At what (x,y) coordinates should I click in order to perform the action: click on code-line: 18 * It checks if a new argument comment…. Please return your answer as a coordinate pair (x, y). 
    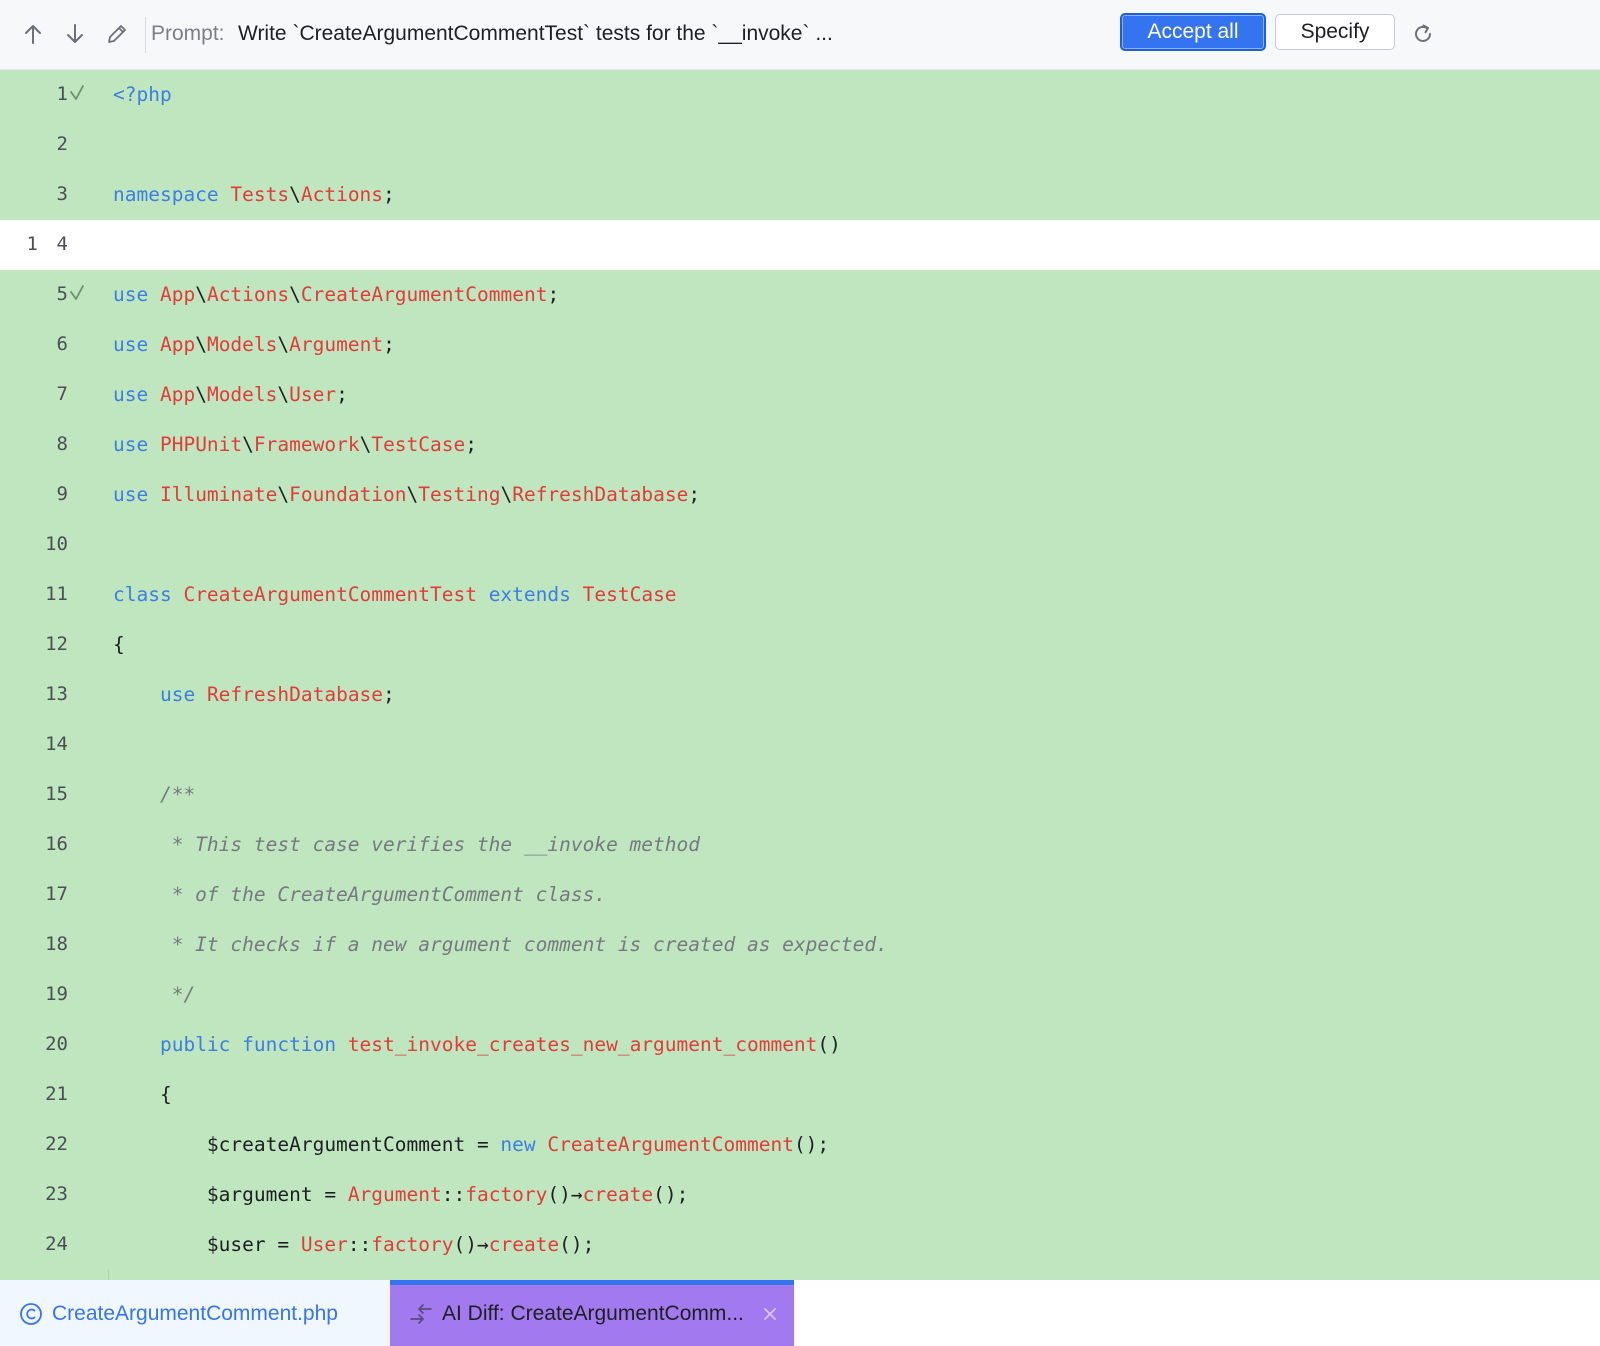
    Looking at the image, I should click on (800, 945).